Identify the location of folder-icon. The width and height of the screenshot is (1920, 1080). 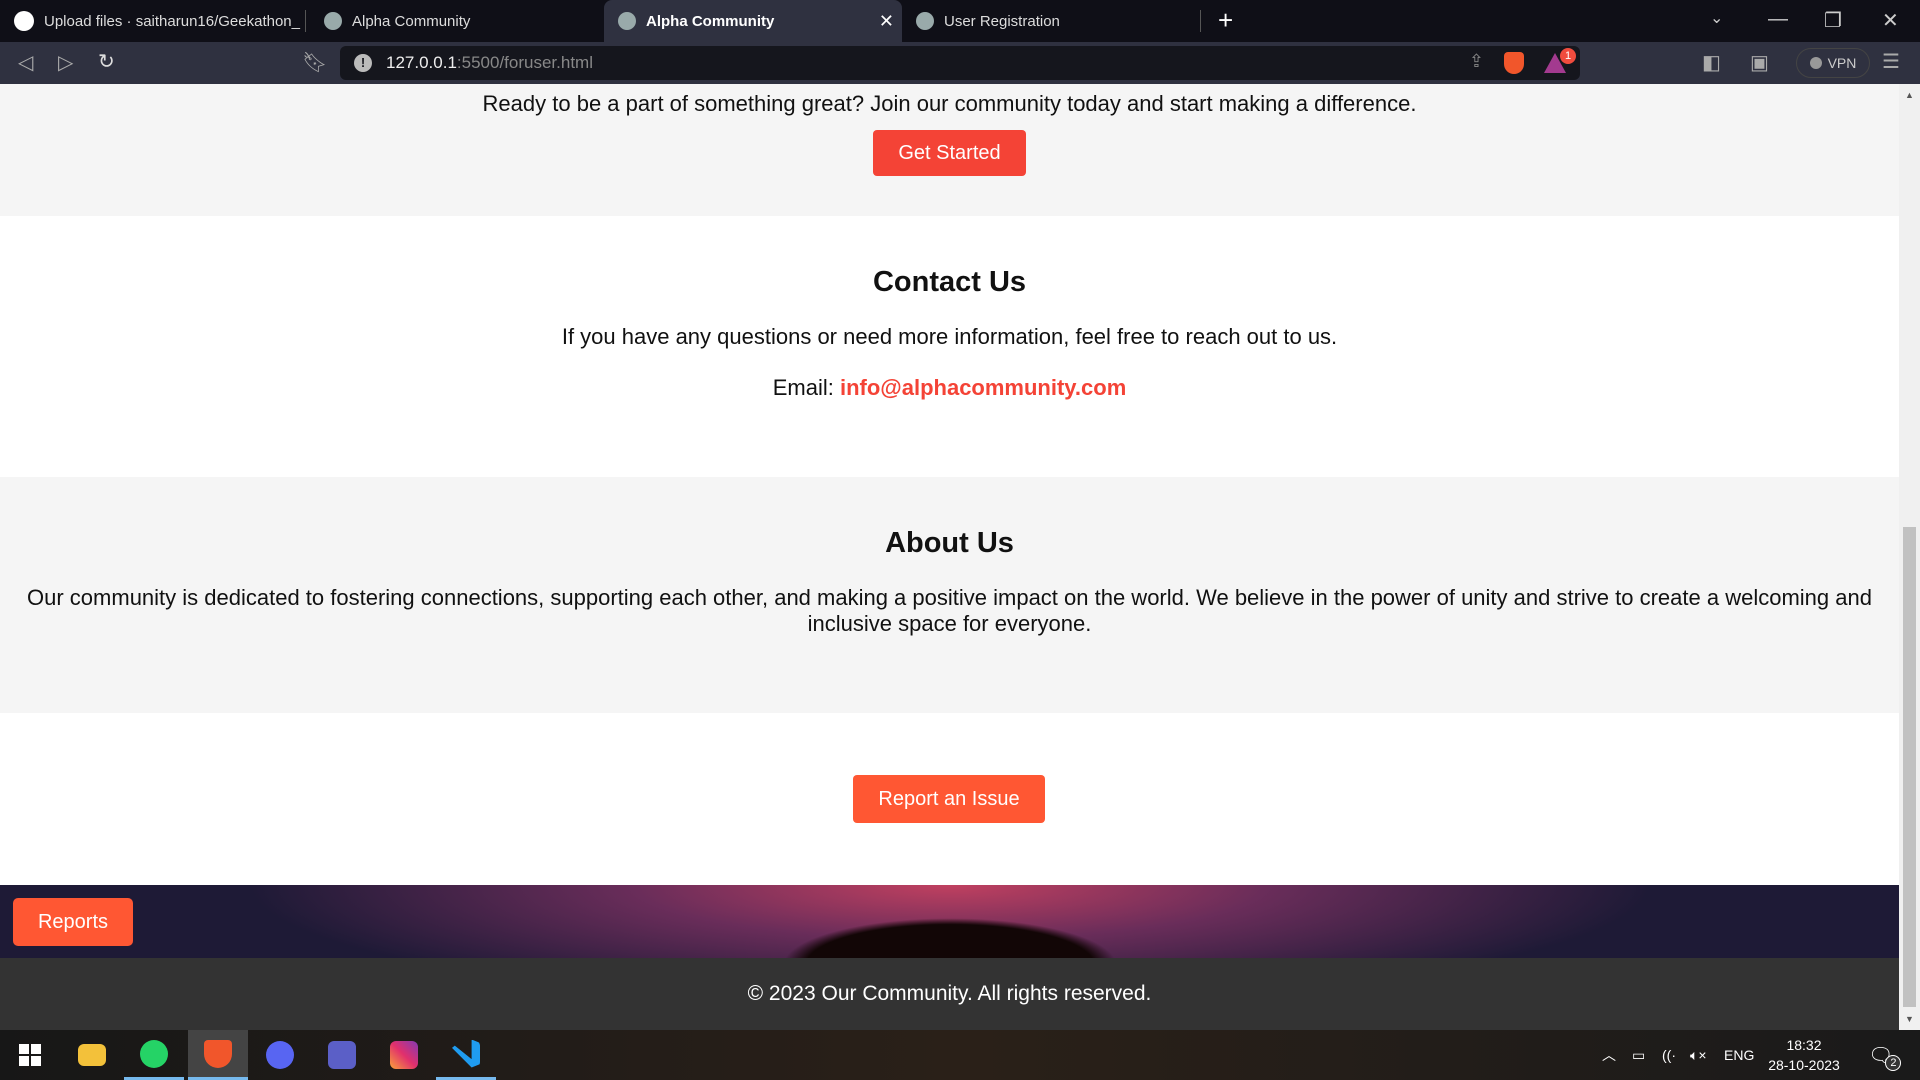
(92, 1055).